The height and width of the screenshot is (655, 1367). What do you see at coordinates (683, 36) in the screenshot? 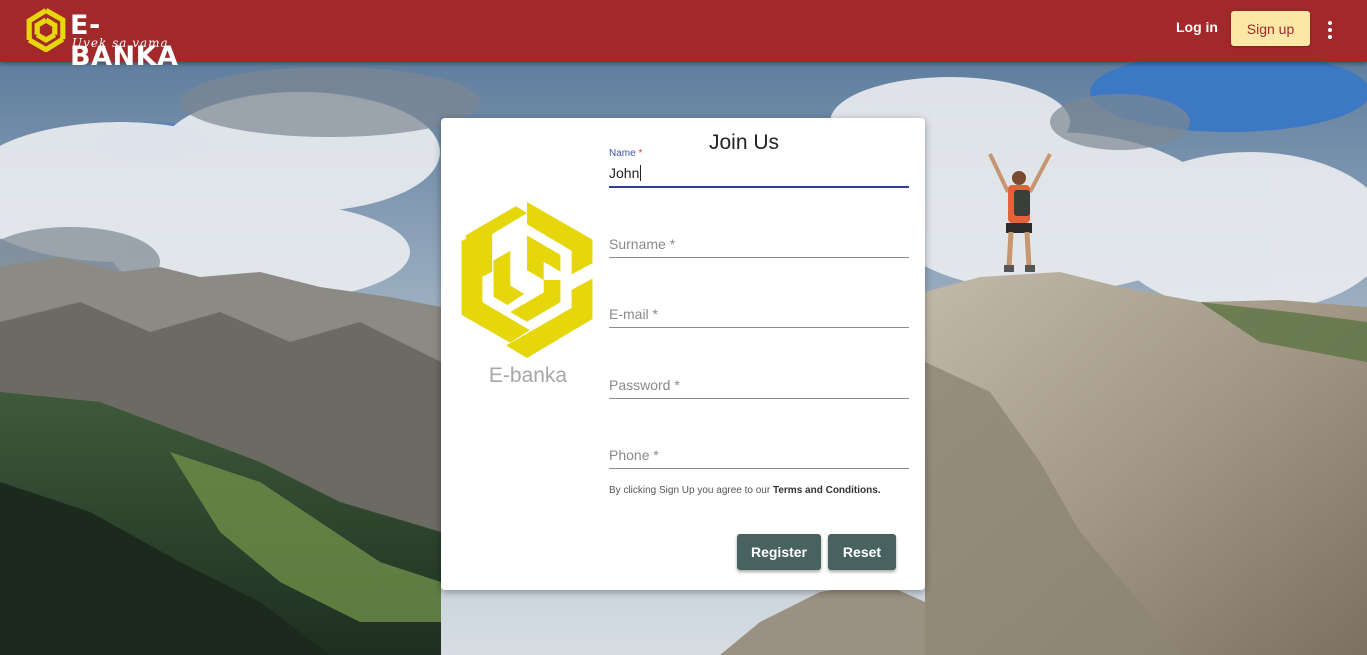
I see `app-header: E-BANKA Uvek sa vama Log in Sign up` at bounding box center [683, 36].